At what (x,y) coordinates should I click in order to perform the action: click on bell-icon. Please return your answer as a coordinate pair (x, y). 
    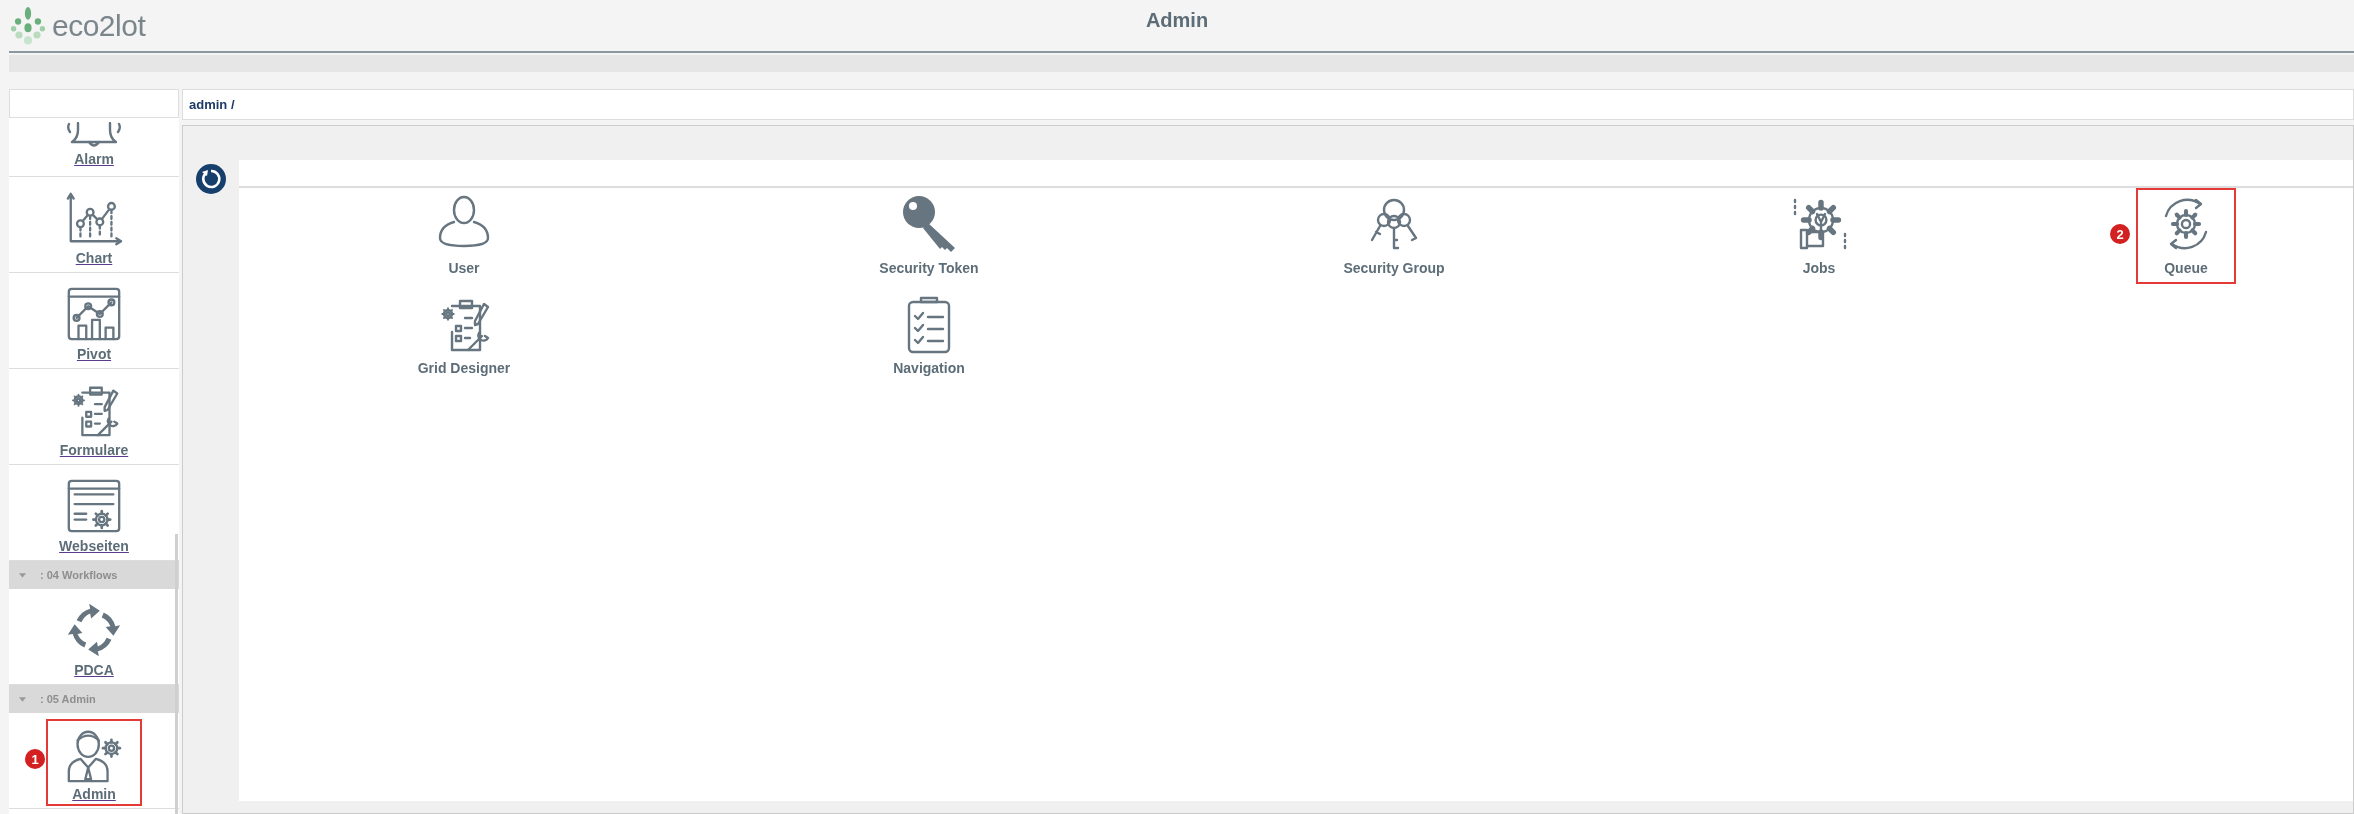
    Looking at the image, I should click on (94, 136).